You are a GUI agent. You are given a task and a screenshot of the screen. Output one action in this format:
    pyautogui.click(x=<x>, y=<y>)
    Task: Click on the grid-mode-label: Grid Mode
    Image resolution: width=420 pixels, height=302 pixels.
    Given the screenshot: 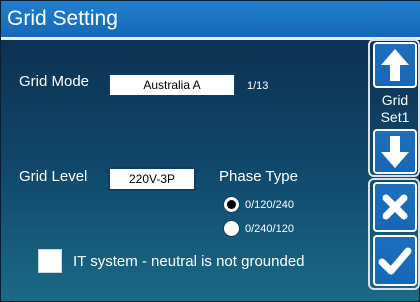 What is the action you would take?
    pyautogui.click(x=54, y=81)
    